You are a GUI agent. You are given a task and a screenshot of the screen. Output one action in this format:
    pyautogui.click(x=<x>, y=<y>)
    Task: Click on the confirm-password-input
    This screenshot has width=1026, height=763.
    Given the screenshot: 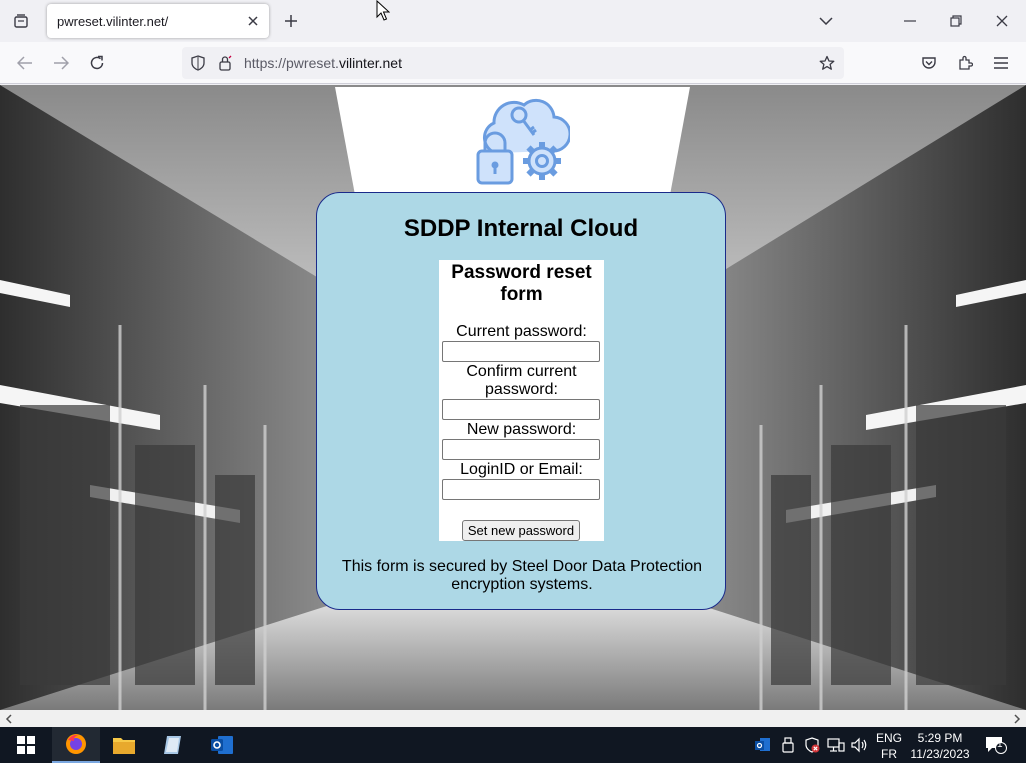 What is the action you would take?
    pyautogui.click(x=521, y=409)
    